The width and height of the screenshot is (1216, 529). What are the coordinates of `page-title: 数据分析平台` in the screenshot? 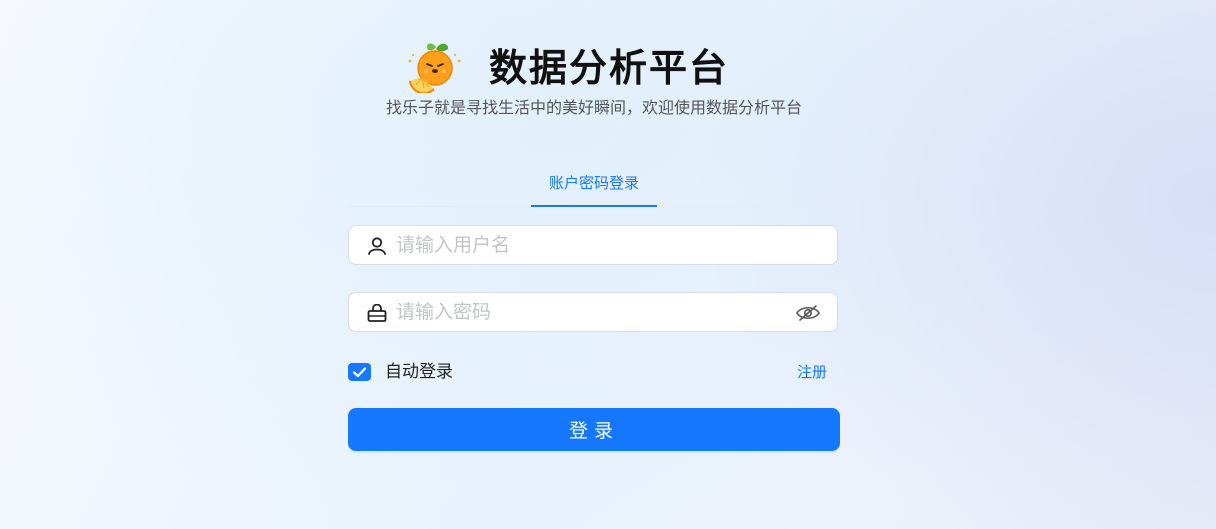 It's located at (609, 68).